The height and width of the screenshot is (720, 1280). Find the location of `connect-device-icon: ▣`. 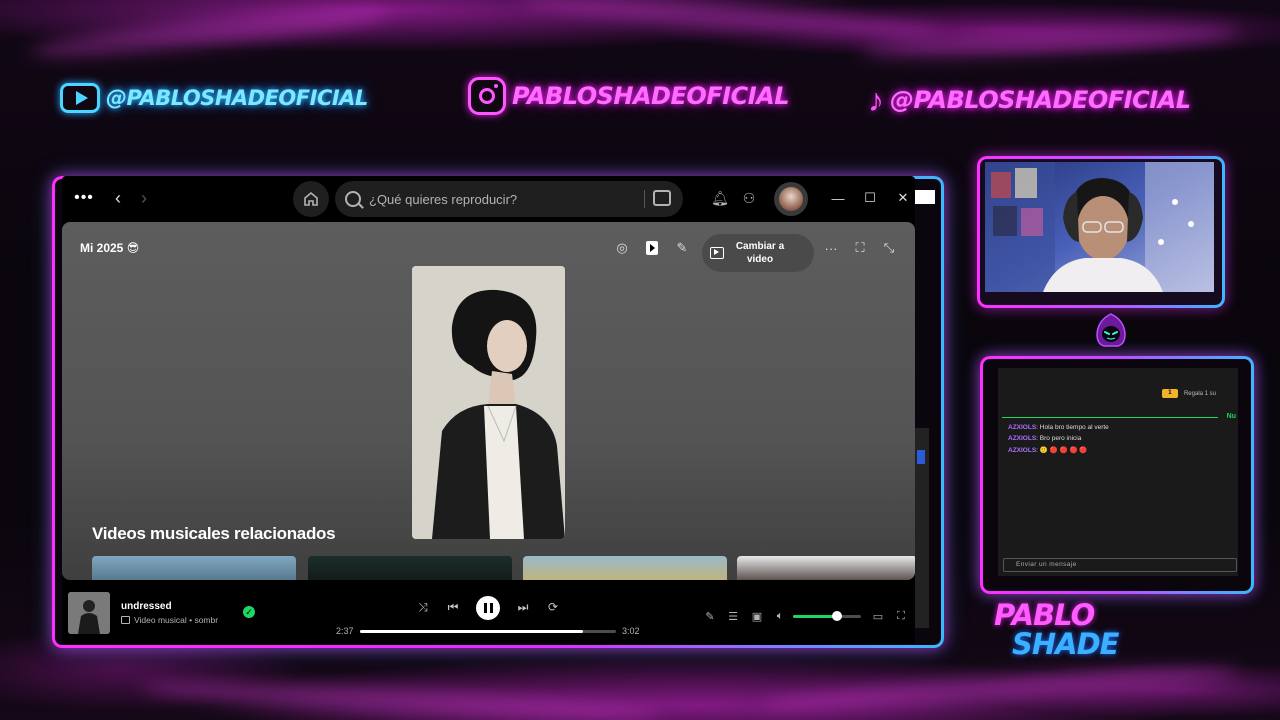

connect-device-icon: ▣ is located at coordinates (757, 616).